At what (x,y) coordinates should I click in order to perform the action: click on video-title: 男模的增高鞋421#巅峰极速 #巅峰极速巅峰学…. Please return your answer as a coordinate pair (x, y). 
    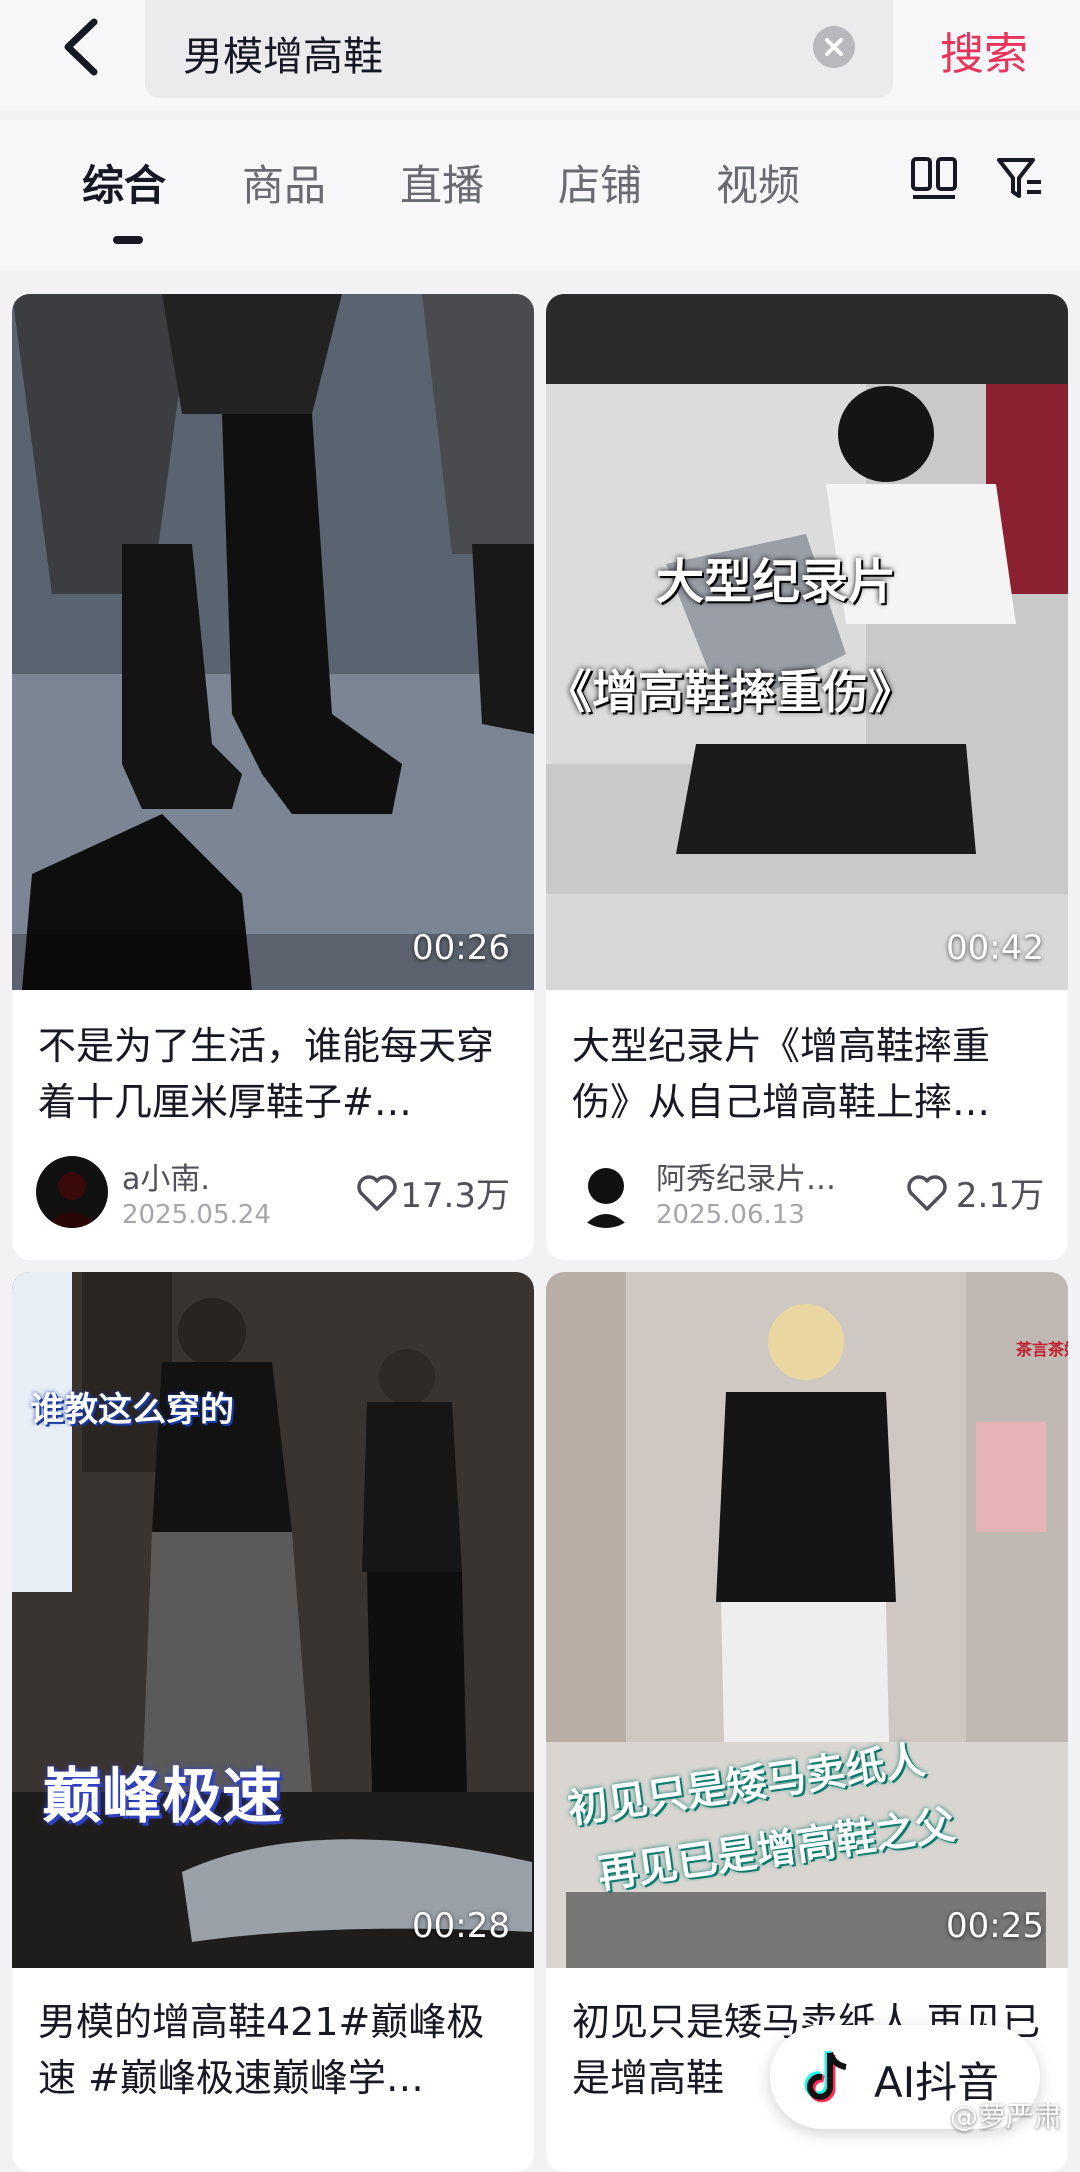
    Looking at the image, I should click on (275, 2050).